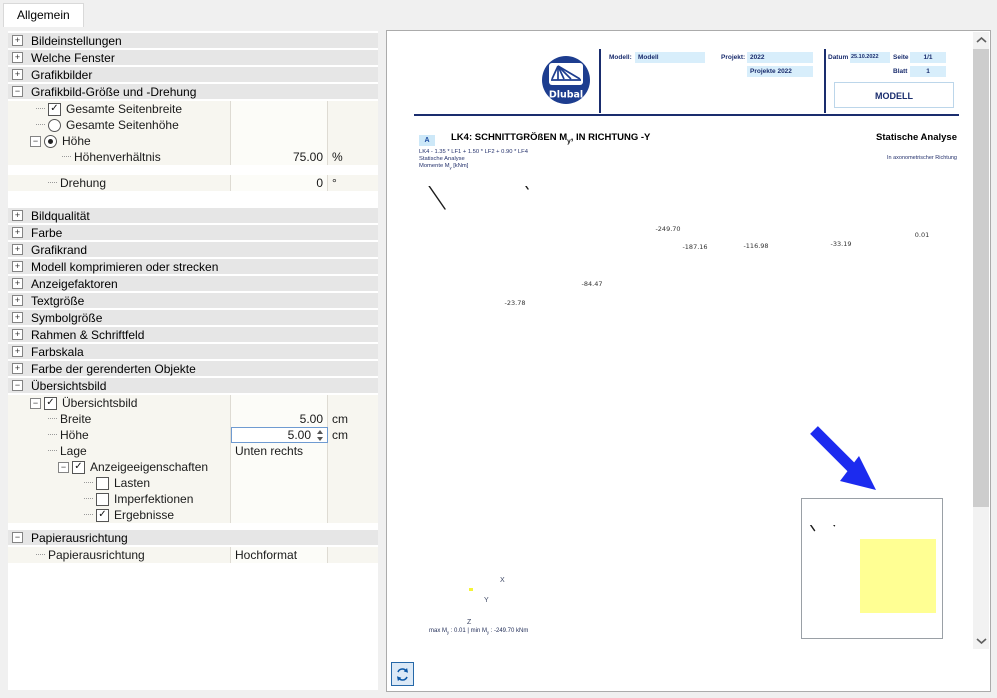 This screenshot has height=698, width=997. I want to click on tree-row-gesamte-seitenhoehe: Gesamte Seitenhöhe, so click(193, 125).